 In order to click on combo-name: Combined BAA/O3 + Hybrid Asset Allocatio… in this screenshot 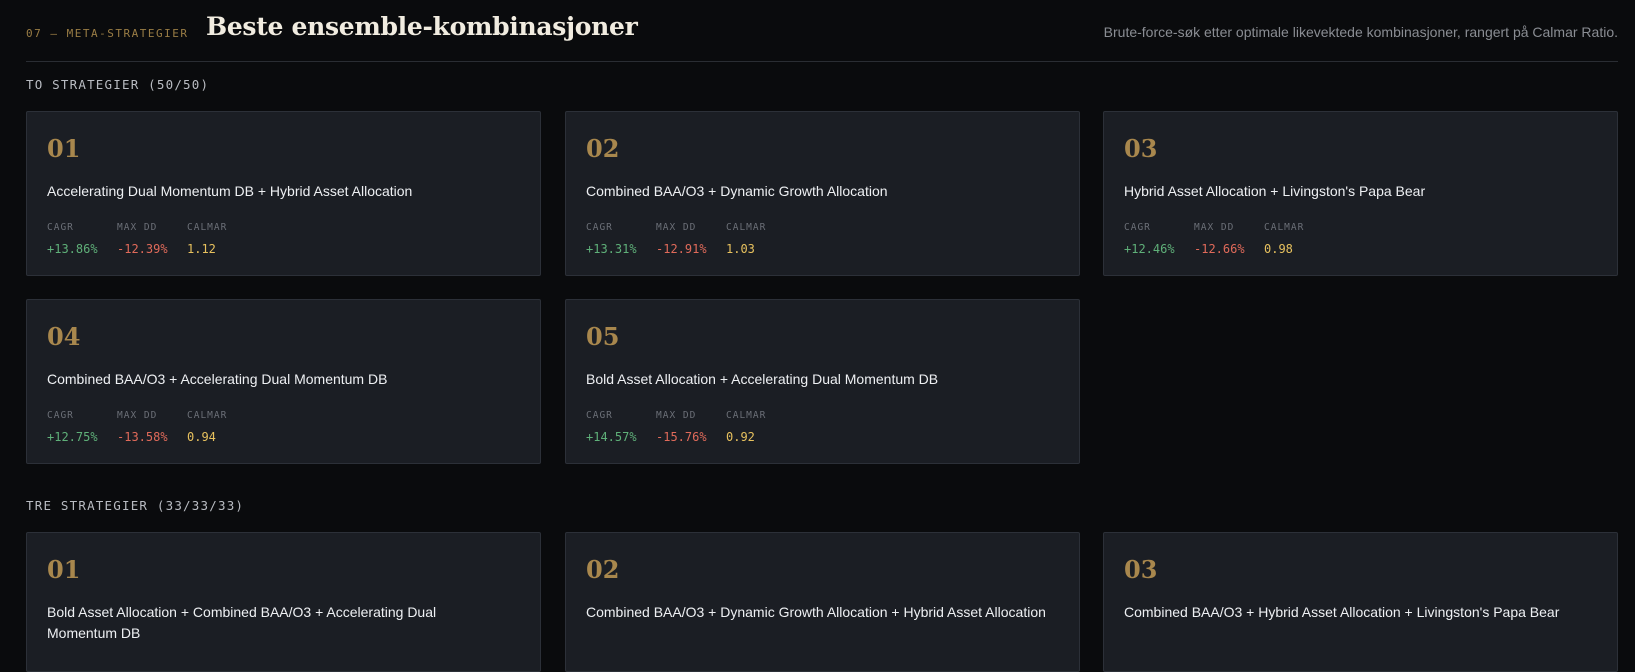, I will do `click(1342, 612)`.